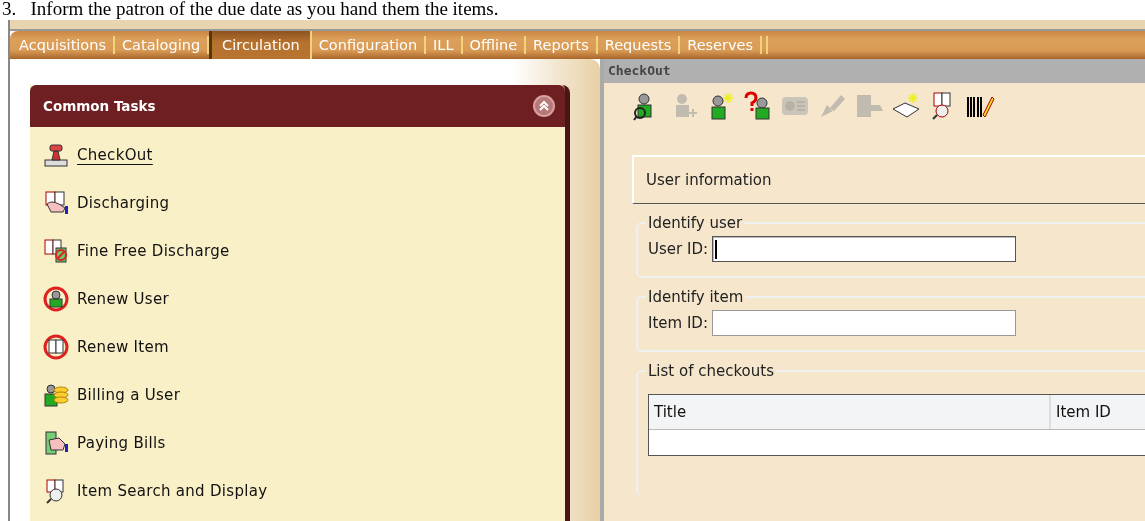 Image resolution: width=1145 pixels, height=521 pixels. Describe the element at coordinates (304, 299) in the screenshot. I see `task-link: Renew User` at that location.